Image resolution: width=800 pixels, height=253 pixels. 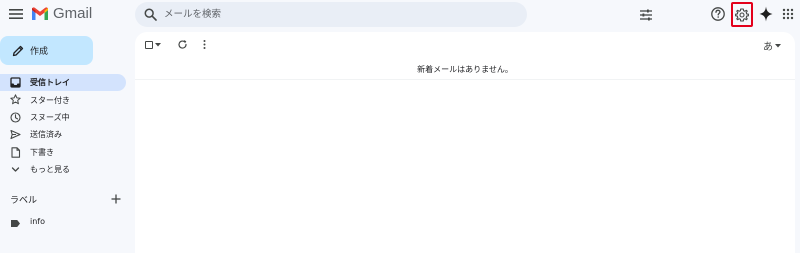 I want to click on settings-button, so click(x=742, y=14).